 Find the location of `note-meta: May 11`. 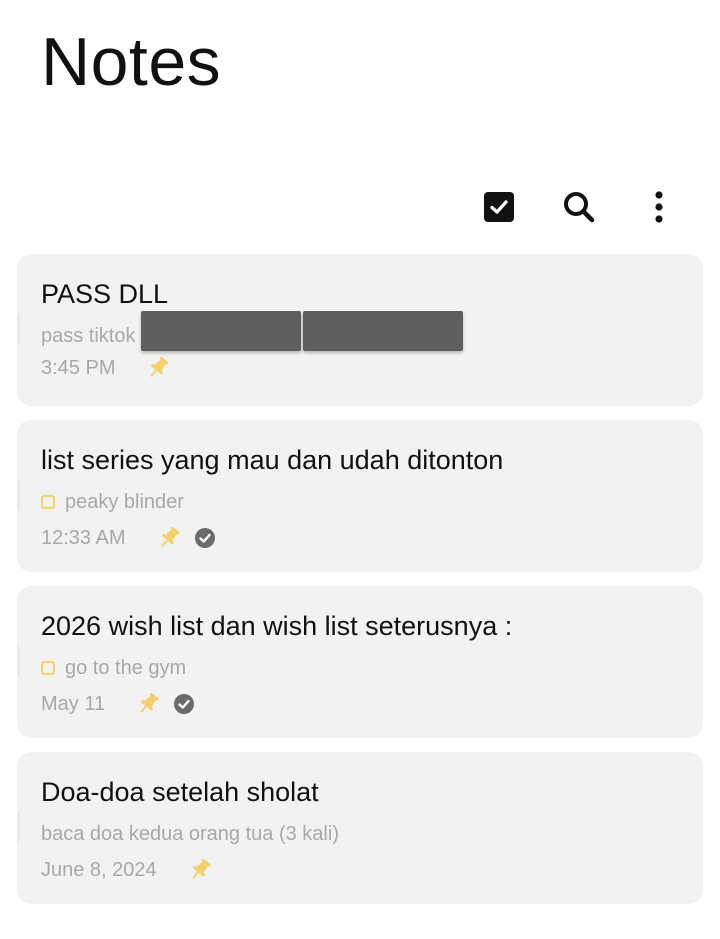

note-meta: May 11 is located at coordinates (360, 704).